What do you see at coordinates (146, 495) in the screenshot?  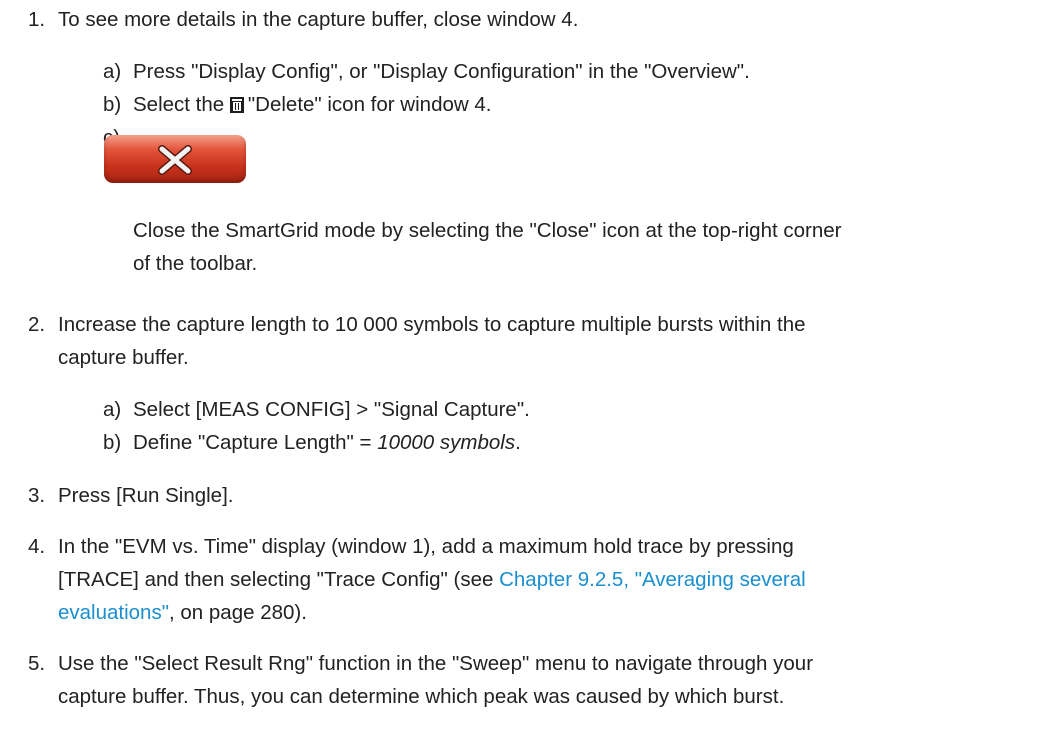 I see `step-text: Press [Run Single].` at bounding box center [146, 495].